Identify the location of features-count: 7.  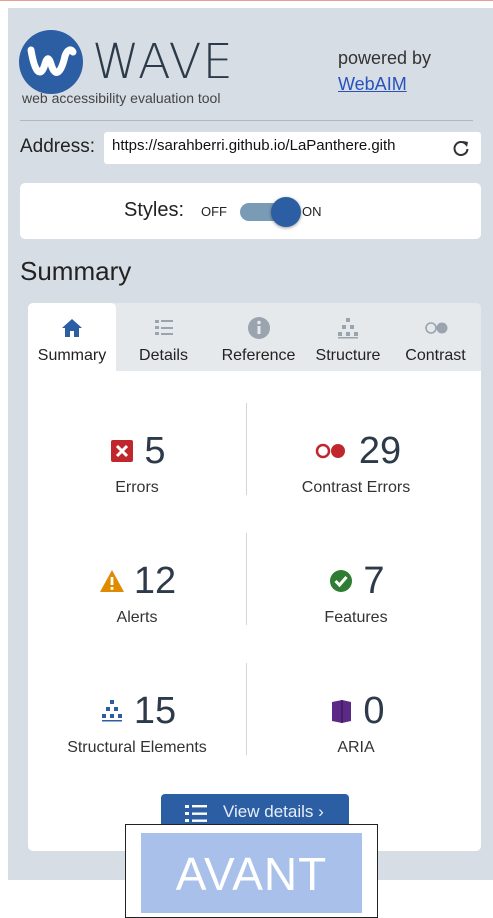
(374, 581).